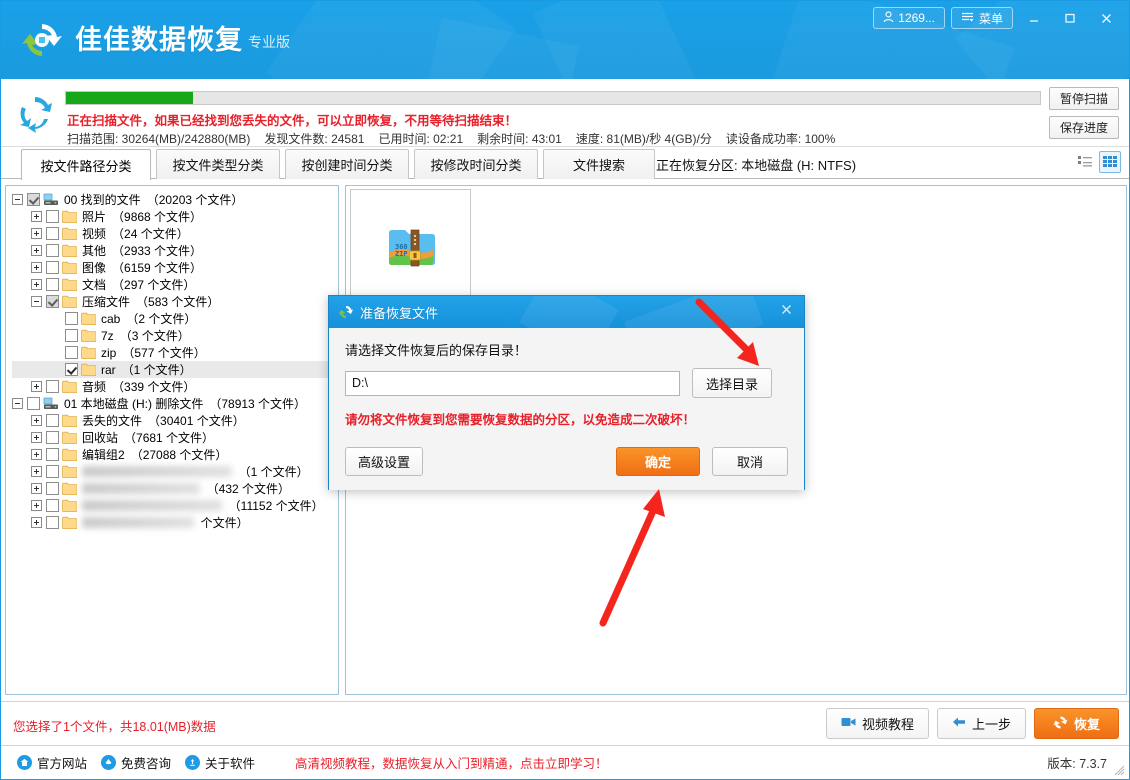 The height and width of the screenshot is (780, 1130). What do you see at coordinates (1084, 98) in the screenshot?
I see `pause-scan-button: 暂停扫描` at bounding box center [1084, 98].